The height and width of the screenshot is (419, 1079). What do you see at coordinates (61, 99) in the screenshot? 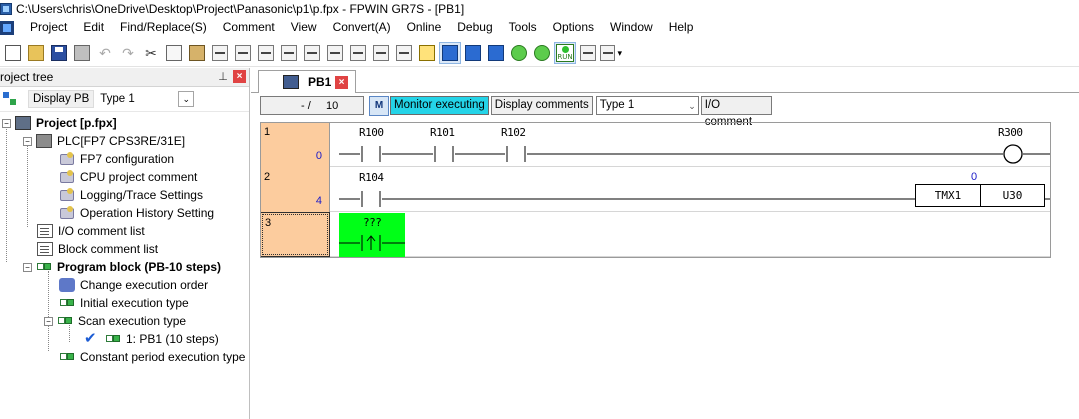
I see `display-pb-button: Display PB` at bounding box center [61, 99].